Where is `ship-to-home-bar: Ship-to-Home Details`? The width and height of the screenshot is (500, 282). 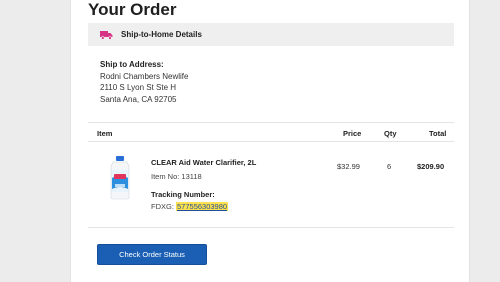
ship-to-home-bar: Ship-to-Home Details is located at coordinates (271, 34).